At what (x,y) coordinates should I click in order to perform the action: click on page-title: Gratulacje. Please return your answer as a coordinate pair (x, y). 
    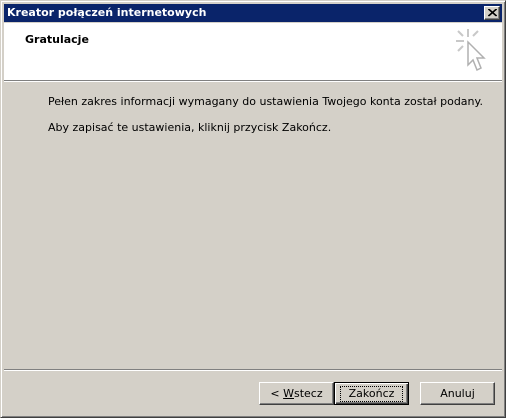
    Looking at the image, I should click on (57, 39).